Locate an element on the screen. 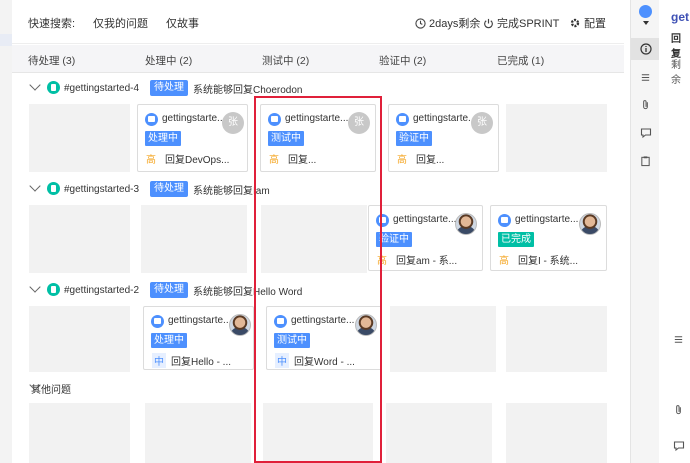 The image size is (690, 463). column-testing: 测试中 (2) is located at coordinates (286, 61).